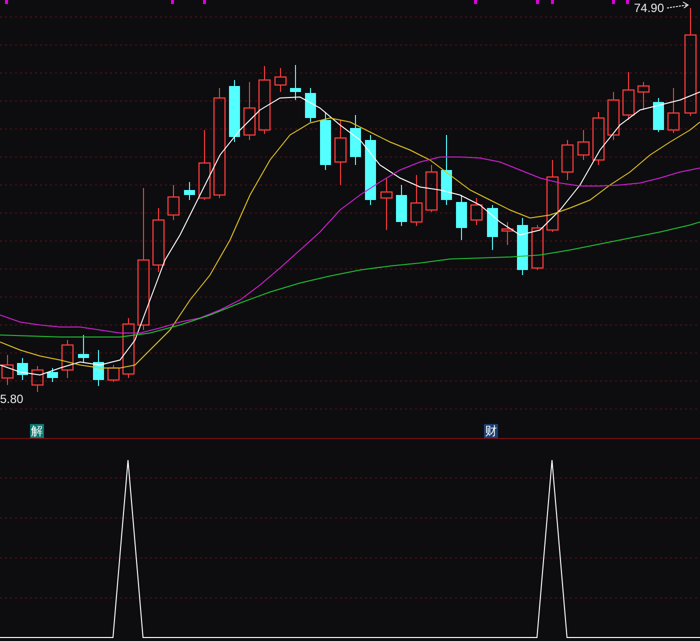  Describe the element at coordinates (677, 5) in the screenshot. I see `leader-arrow` at that location.